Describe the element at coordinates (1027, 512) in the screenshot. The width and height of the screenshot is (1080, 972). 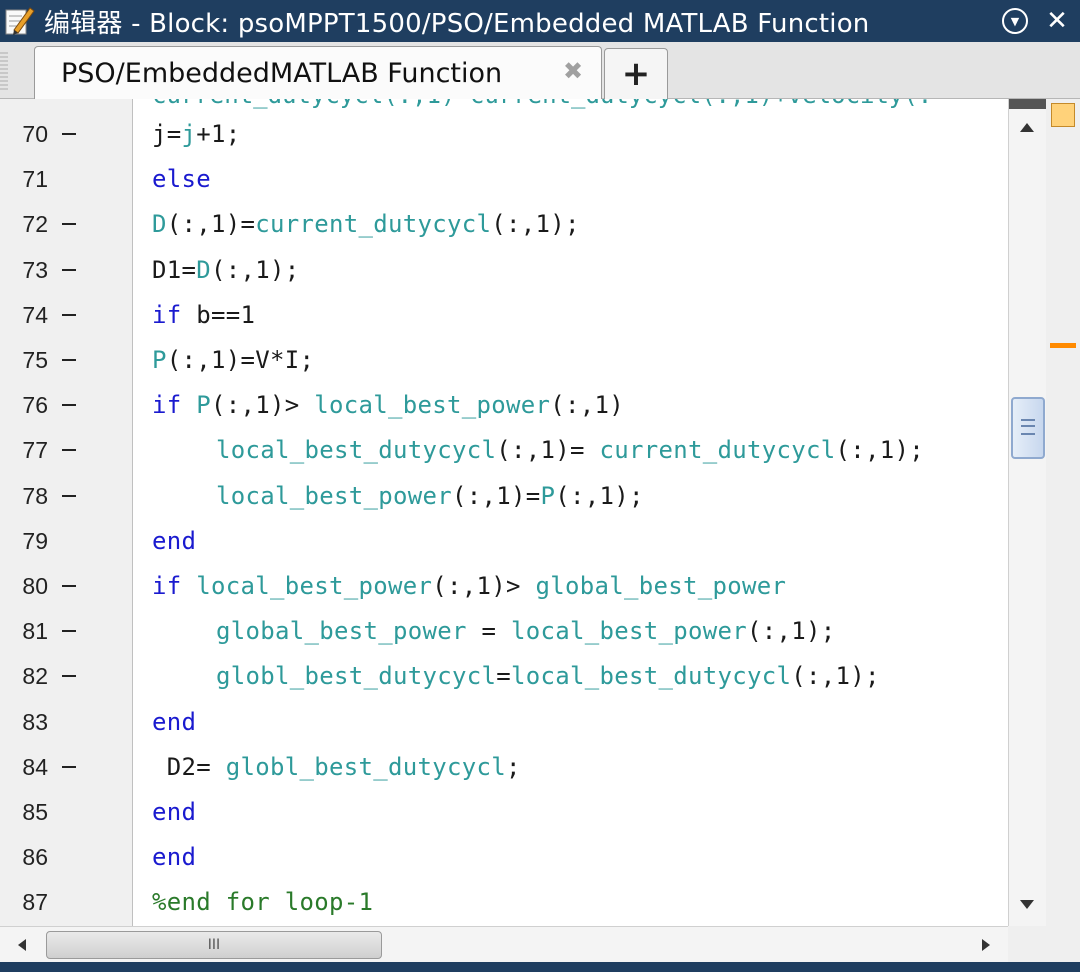
I see `vertical-scrollbar` at that location.